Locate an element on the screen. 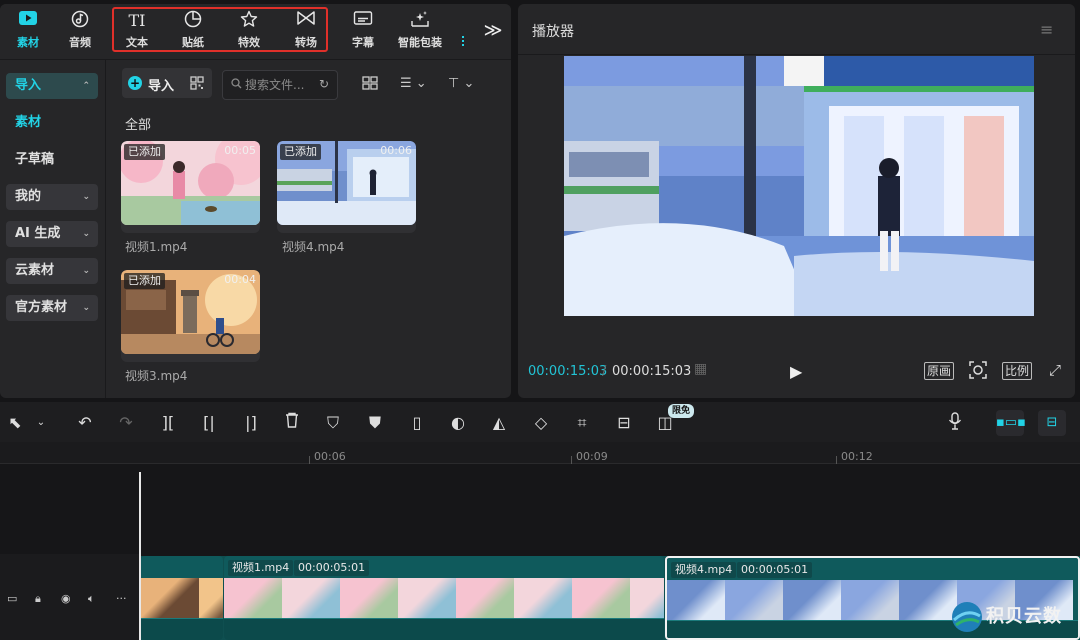 This screenshot has width=1080, height=640. audio-waveform is located at coordinates (182, 629).